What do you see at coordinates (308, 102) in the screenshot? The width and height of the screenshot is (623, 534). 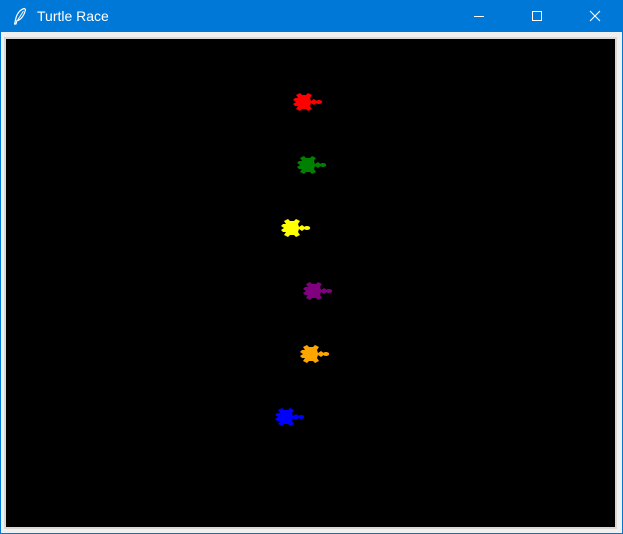 I see `turtle-red` at bounding box center [308, 102].